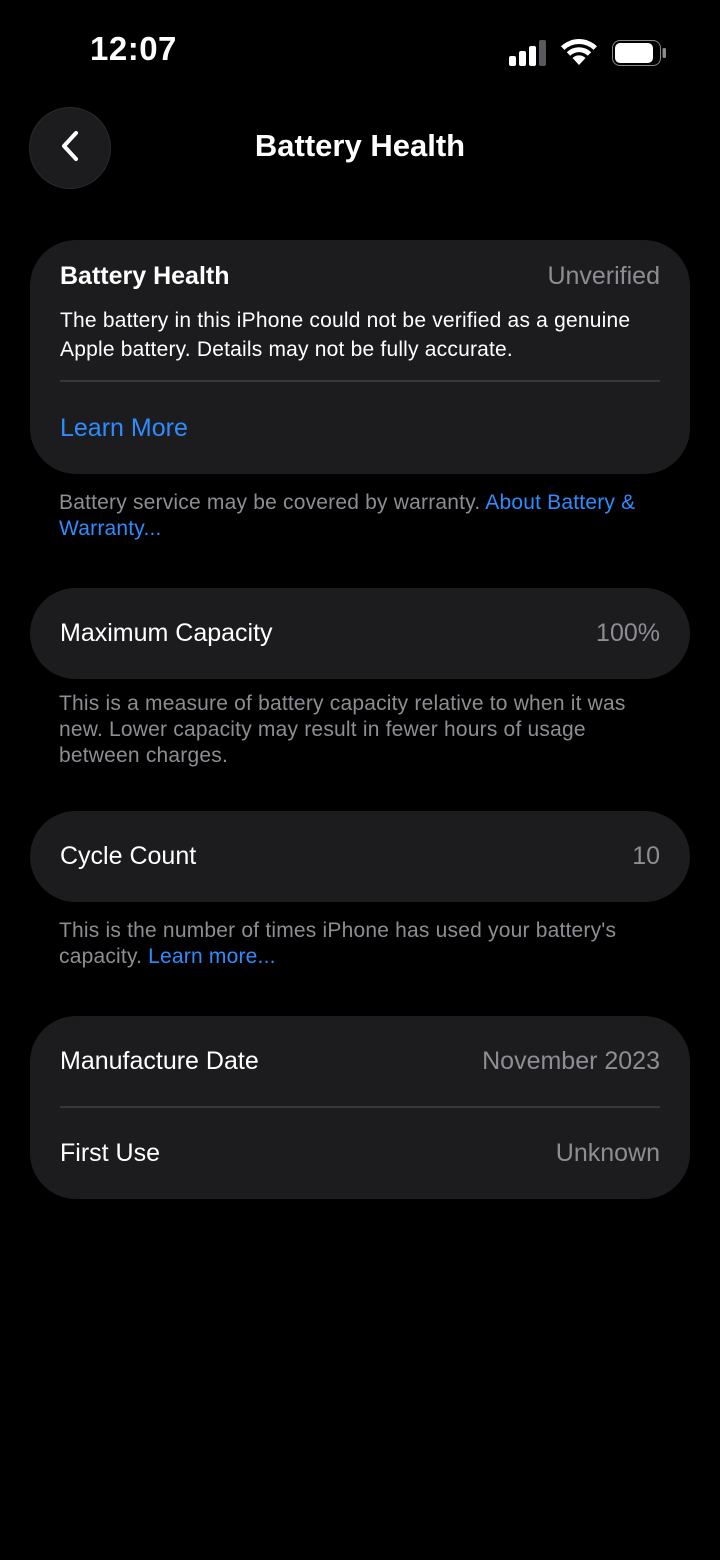 The width and height of the screenshot is (720, 1560). Describe the element at coordinates (124, 428) in the screenshot. I see `learn-more-link: Learn More` at that location.